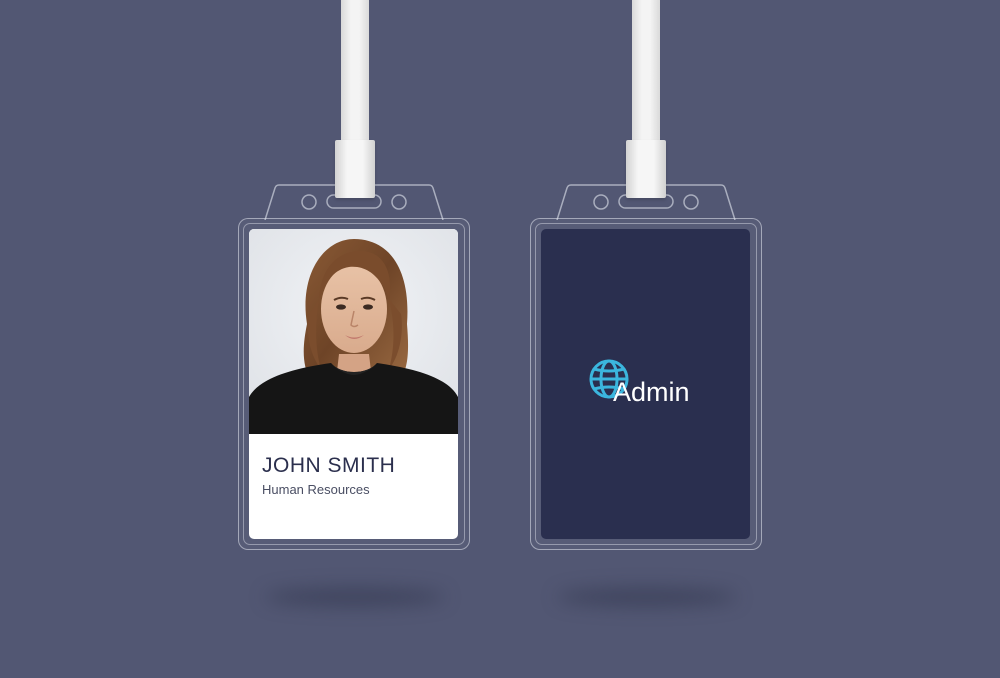 The height and width of the screenshot is (678, 1000). What do you see at coordinates (647, 597) in the screenshot?
I see `badge-shadow-right` at bounding box center [647, 597].